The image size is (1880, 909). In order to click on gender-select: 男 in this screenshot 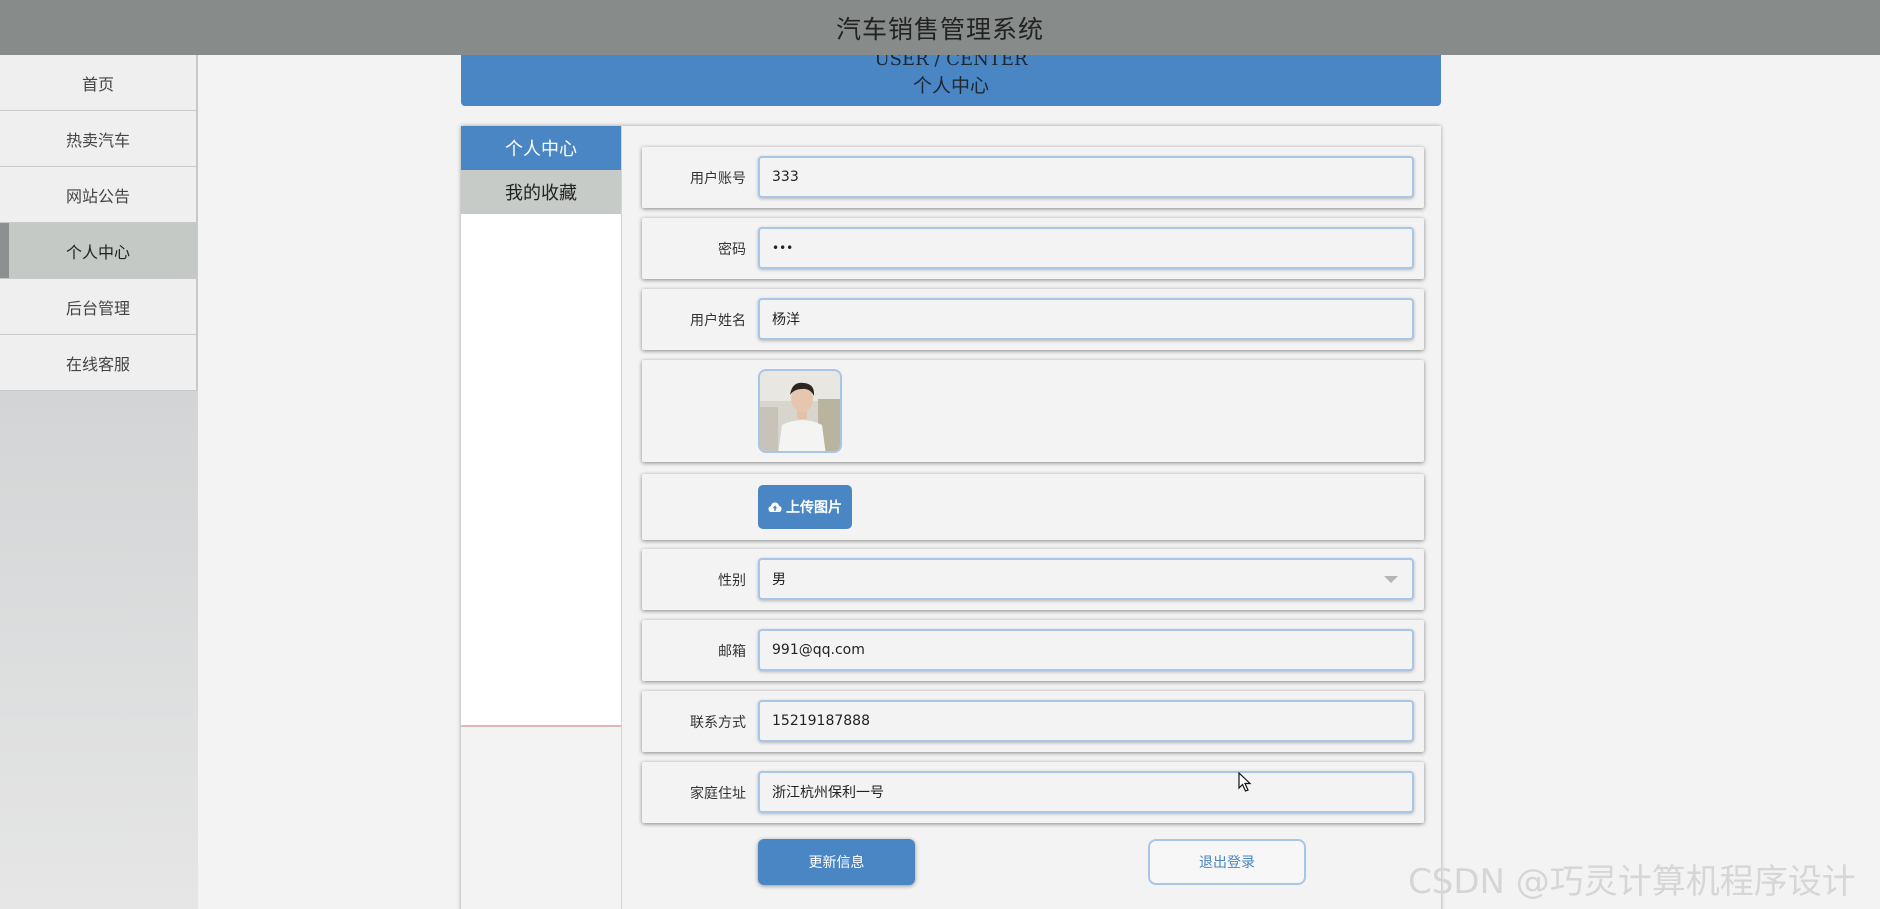, I will do `click(1086, 579)`.